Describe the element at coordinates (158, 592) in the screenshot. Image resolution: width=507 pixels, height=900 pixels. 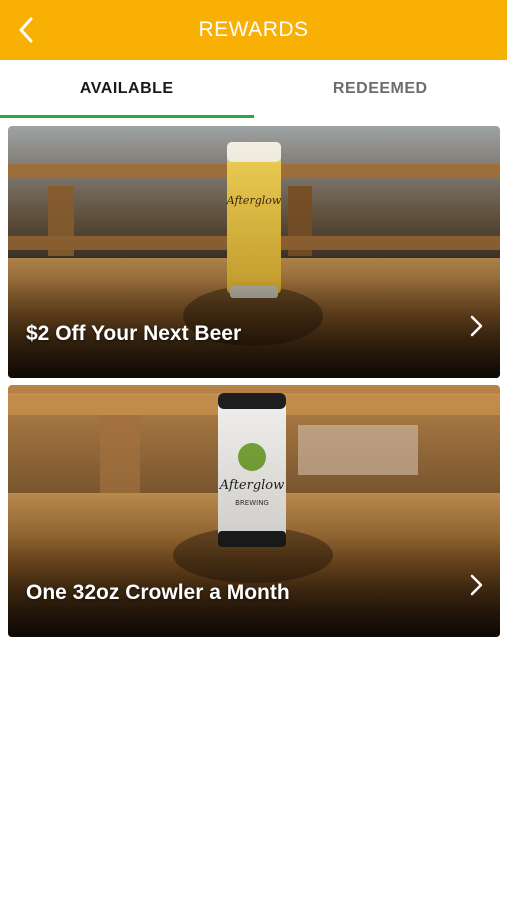
I see `reward-title: One 32oz Crowler a Month` at that location.